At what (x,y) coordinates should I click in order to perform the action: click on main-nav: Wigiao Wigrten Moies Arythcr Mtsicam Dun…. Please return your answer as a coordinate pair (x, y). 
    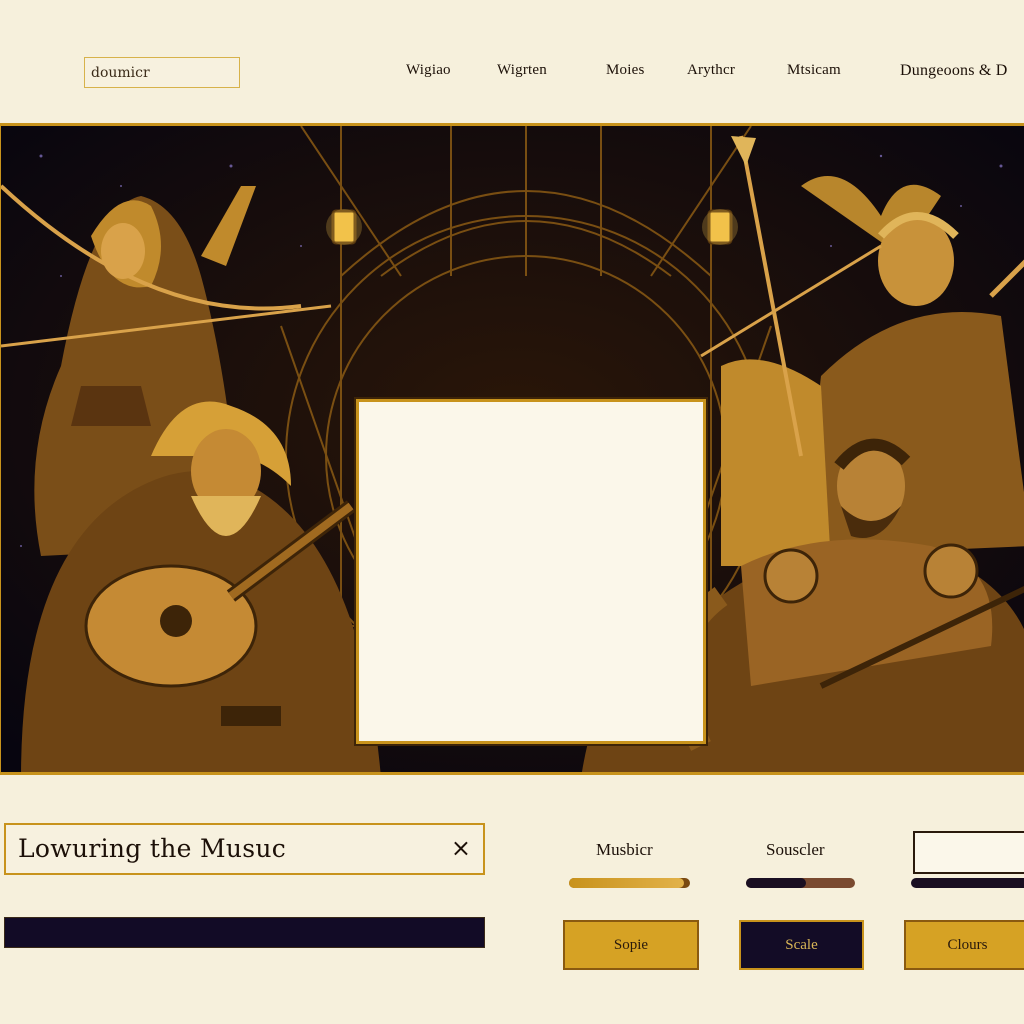
    Looking at the image, I should click on (512, 75).